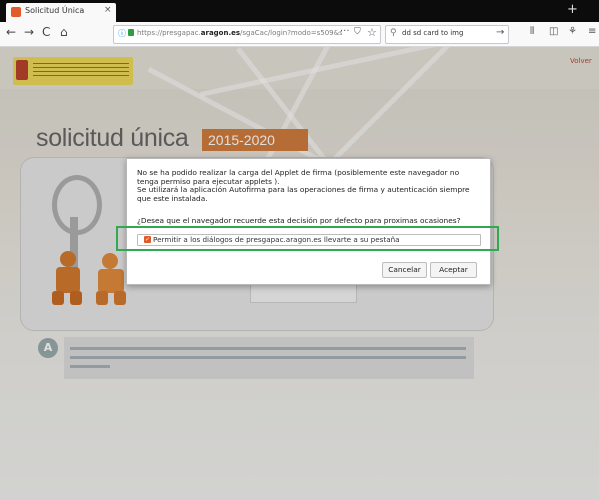 Image resolution: width=599 pixels, height=500 pixels. Describe the element at coordinates (307, 238) in the screenshot. I see `highlight-annotation` at that location.